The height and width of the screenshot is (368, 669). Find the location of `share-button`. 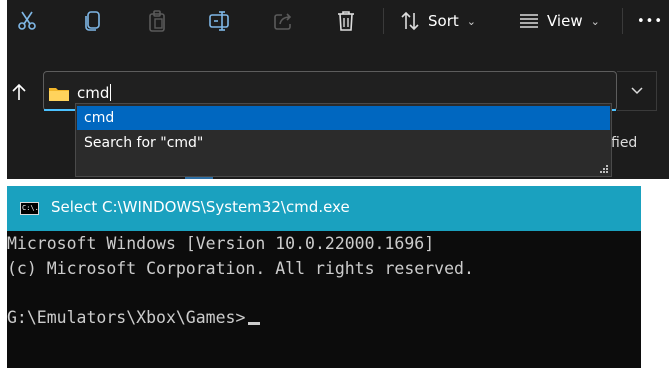

share-button is located at coordinates (283, 21).